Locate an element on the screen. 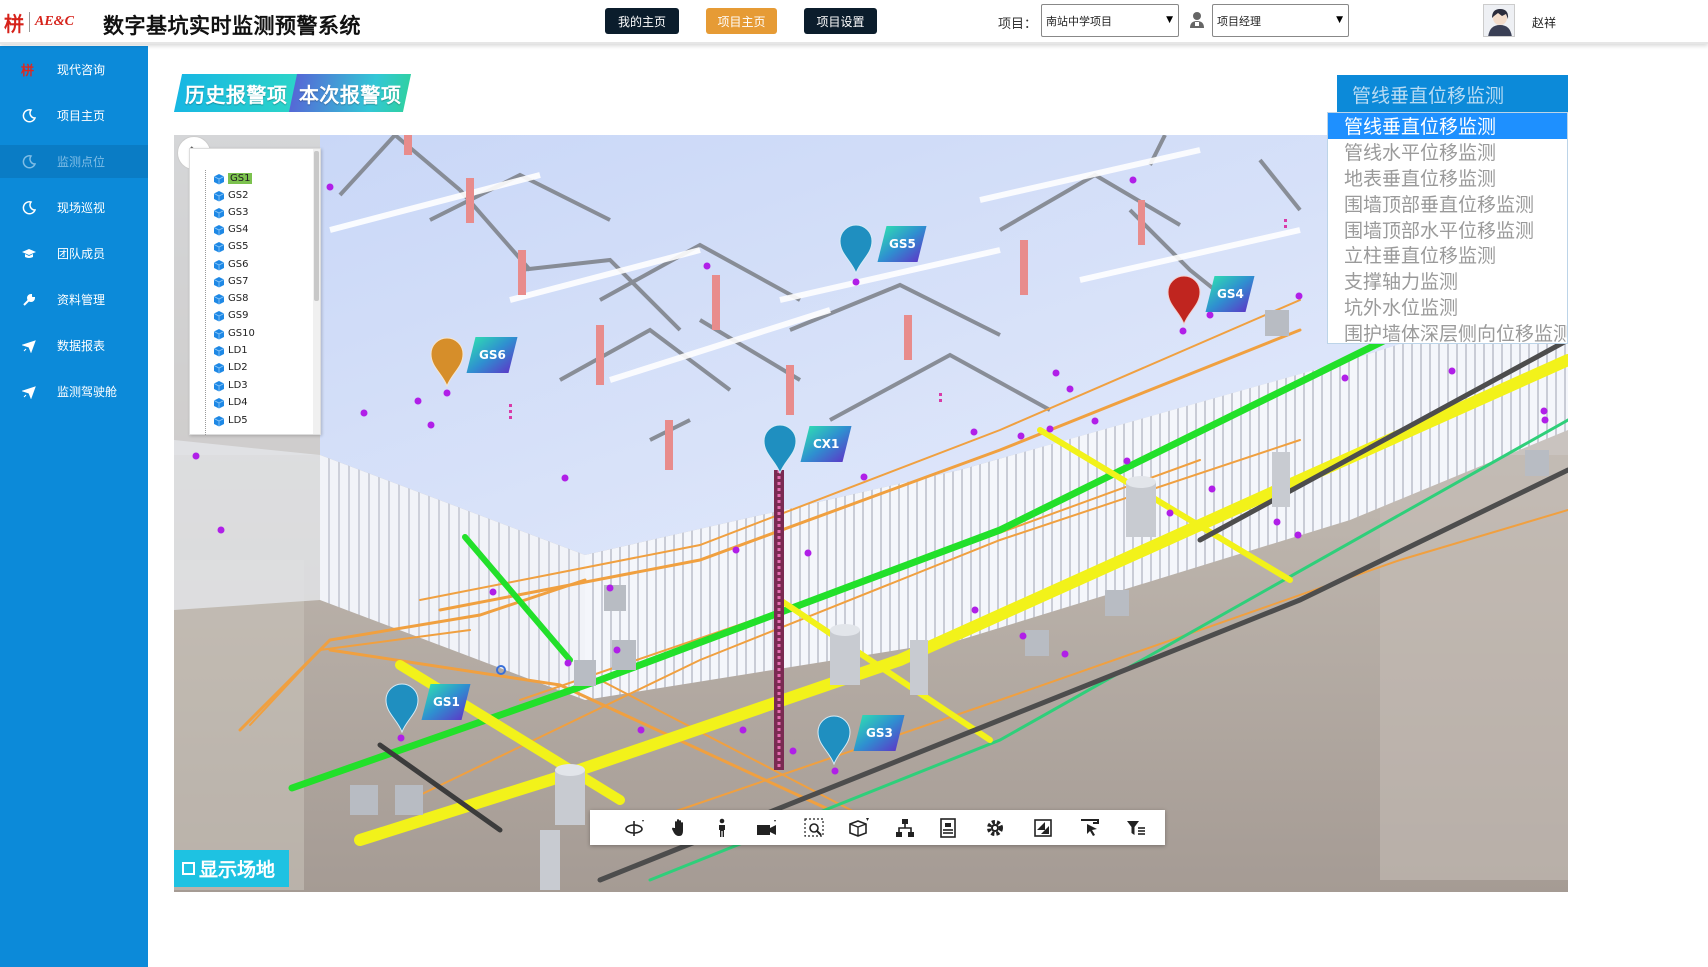  sidebar-item-label: 监测点位 is located at coordinates (81, 162).